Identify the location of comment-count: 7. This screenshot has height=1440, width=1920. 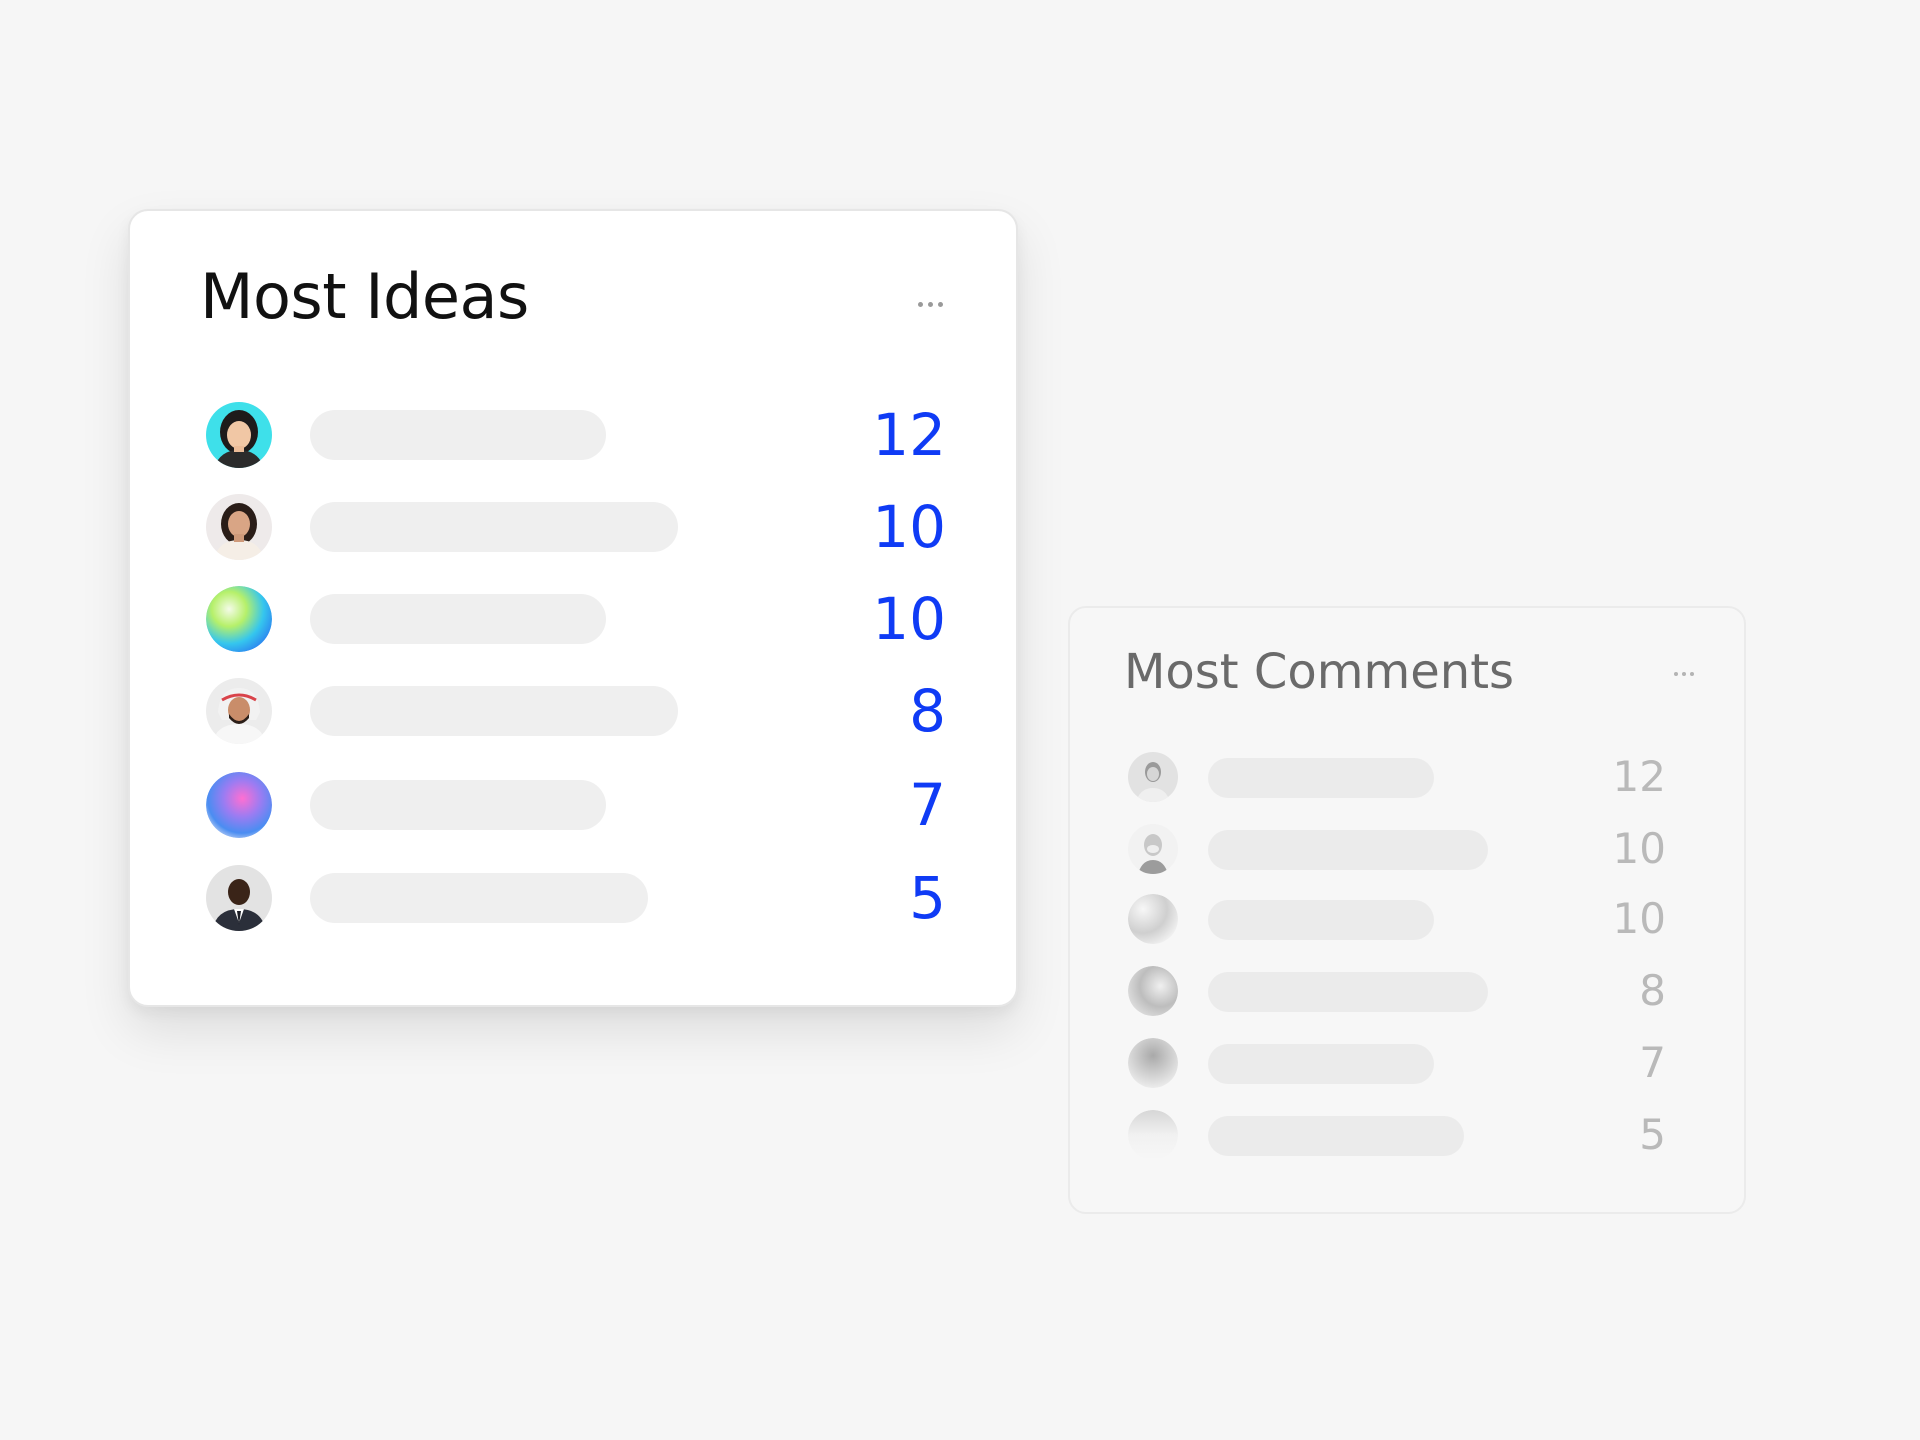
(1652, 1062).